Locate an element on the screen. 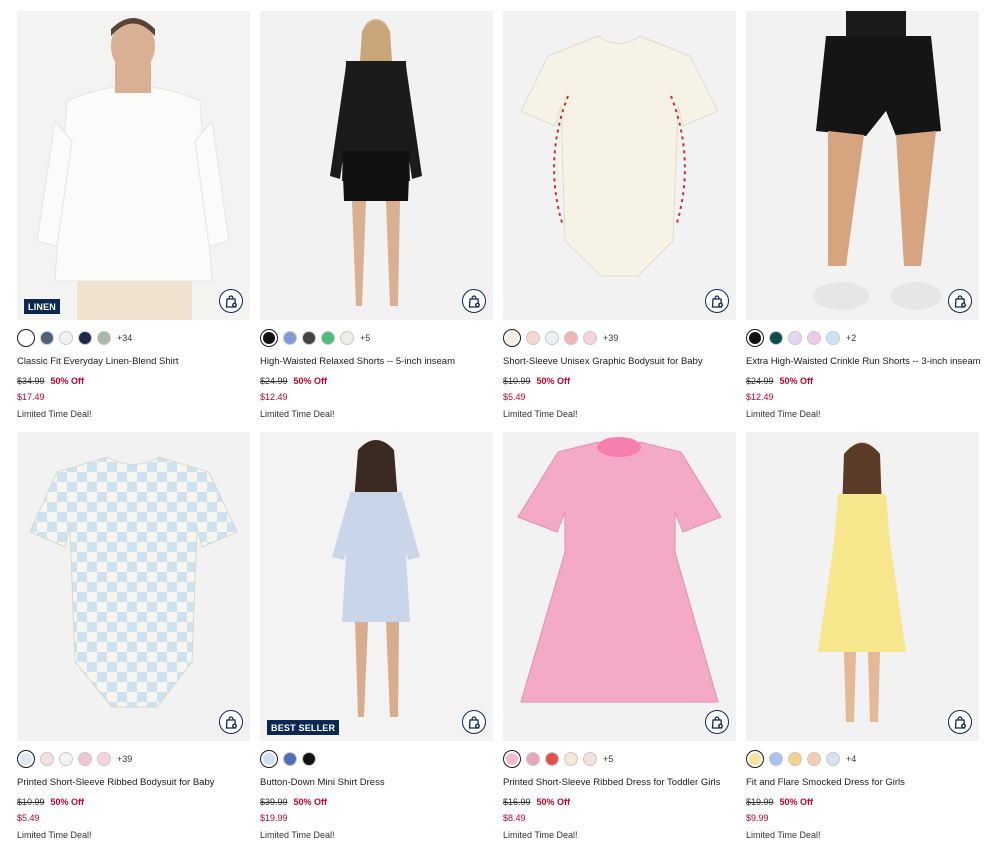  original-price: $10.99 is located at coordinates (31, 802).